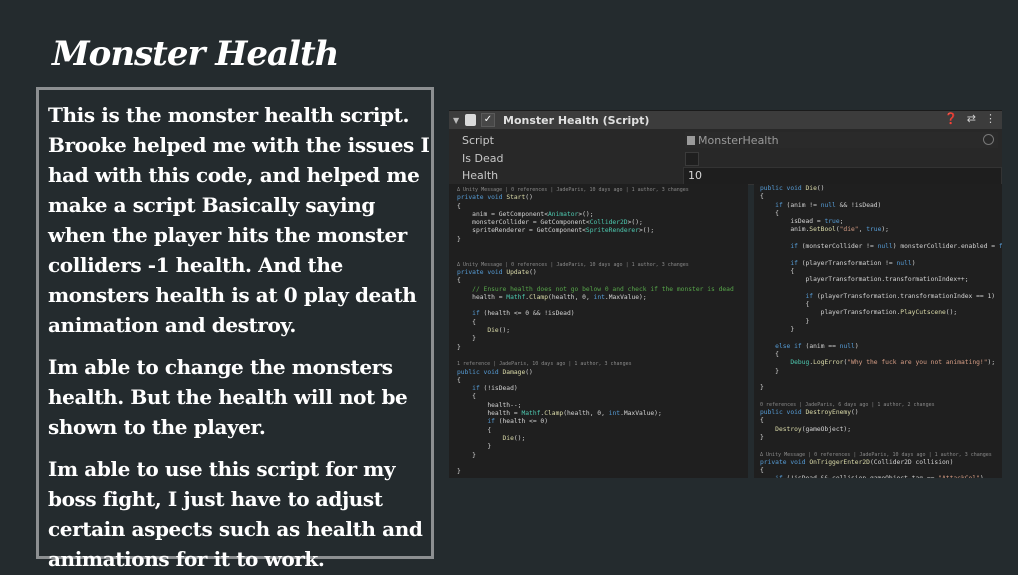  Describe the element at coordinates (853, 263) in the screenshot. I see `code-line: if (playerTransformation != null)` at that location.